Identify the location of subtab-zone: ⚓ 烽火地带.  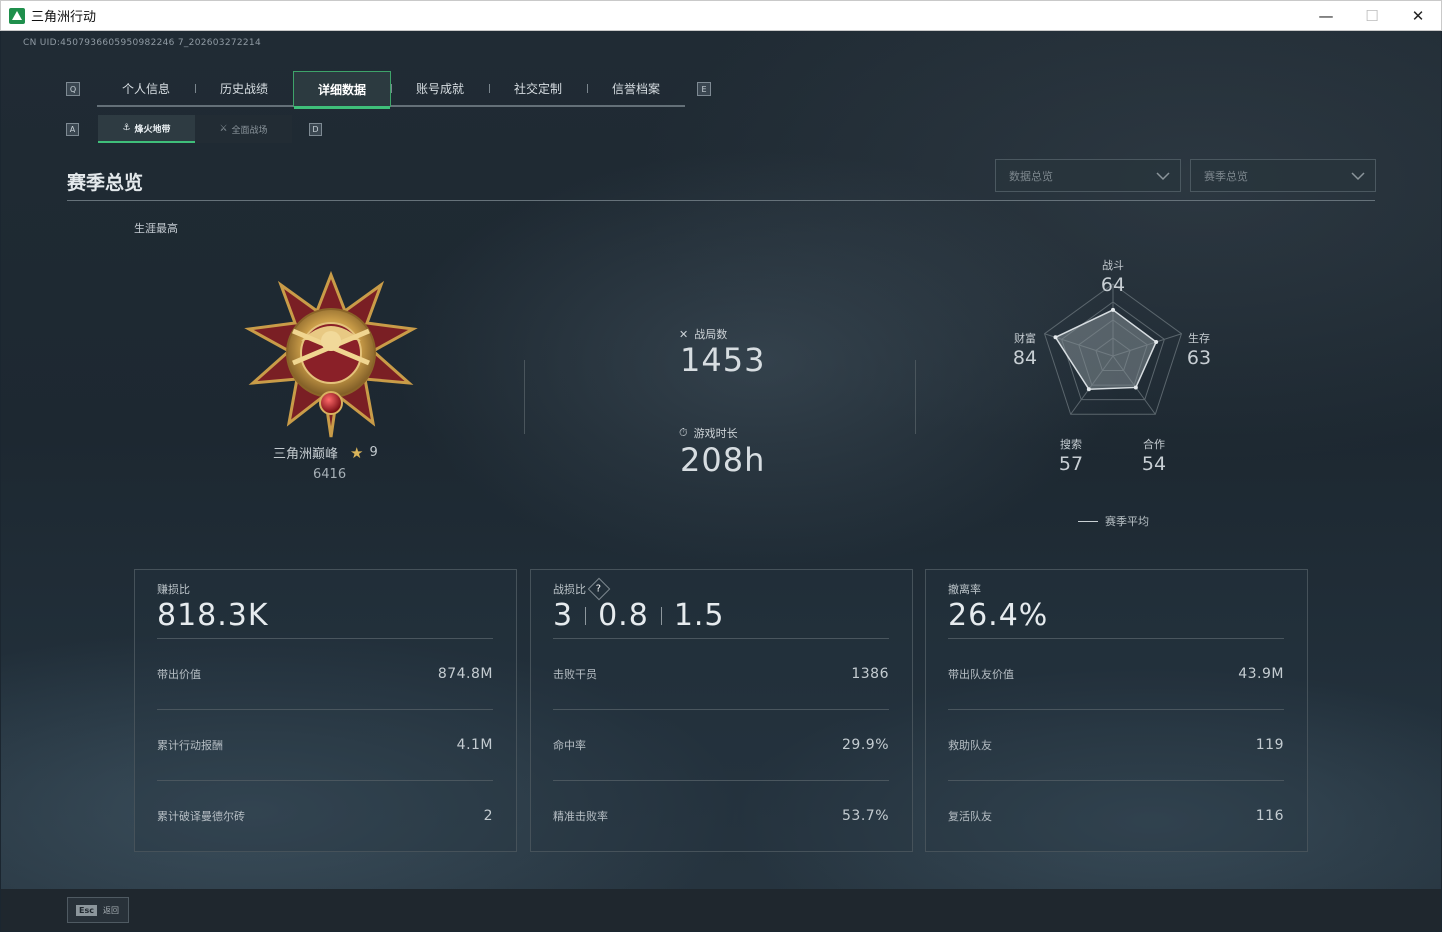
(146, 129).